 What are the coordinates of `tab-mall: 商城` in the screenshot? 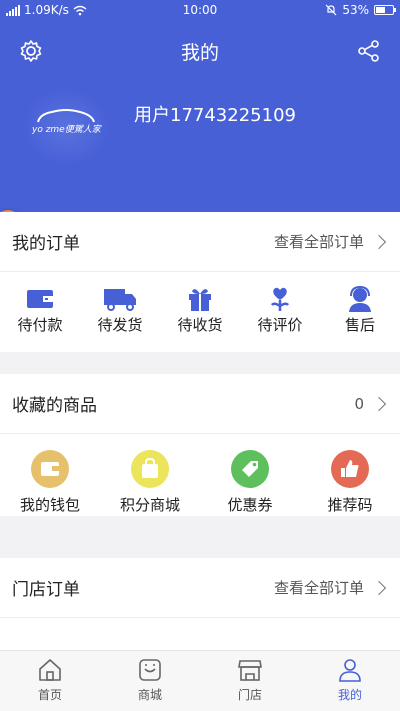 It's located at (150, 681).